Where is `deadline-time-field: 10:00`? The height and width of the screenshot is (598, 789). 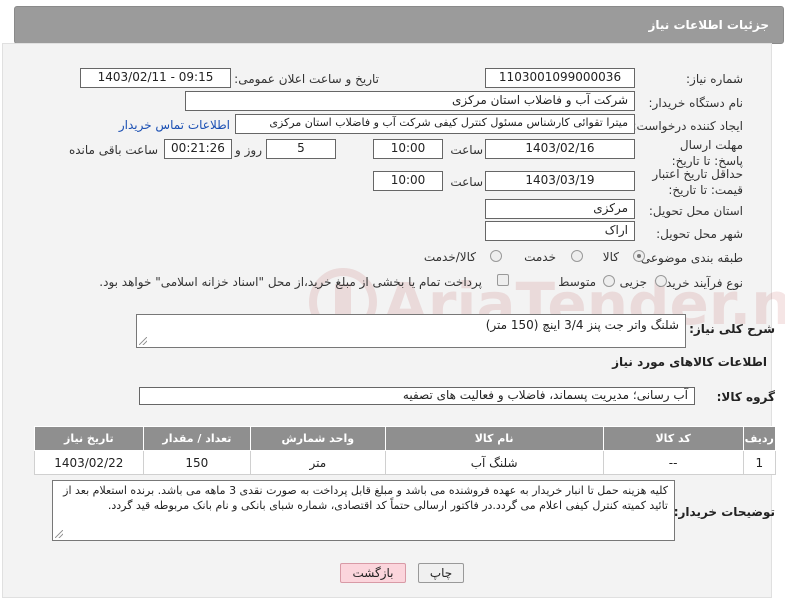
deadline-time-field: 10:00 is located at coordinates (408, 149).